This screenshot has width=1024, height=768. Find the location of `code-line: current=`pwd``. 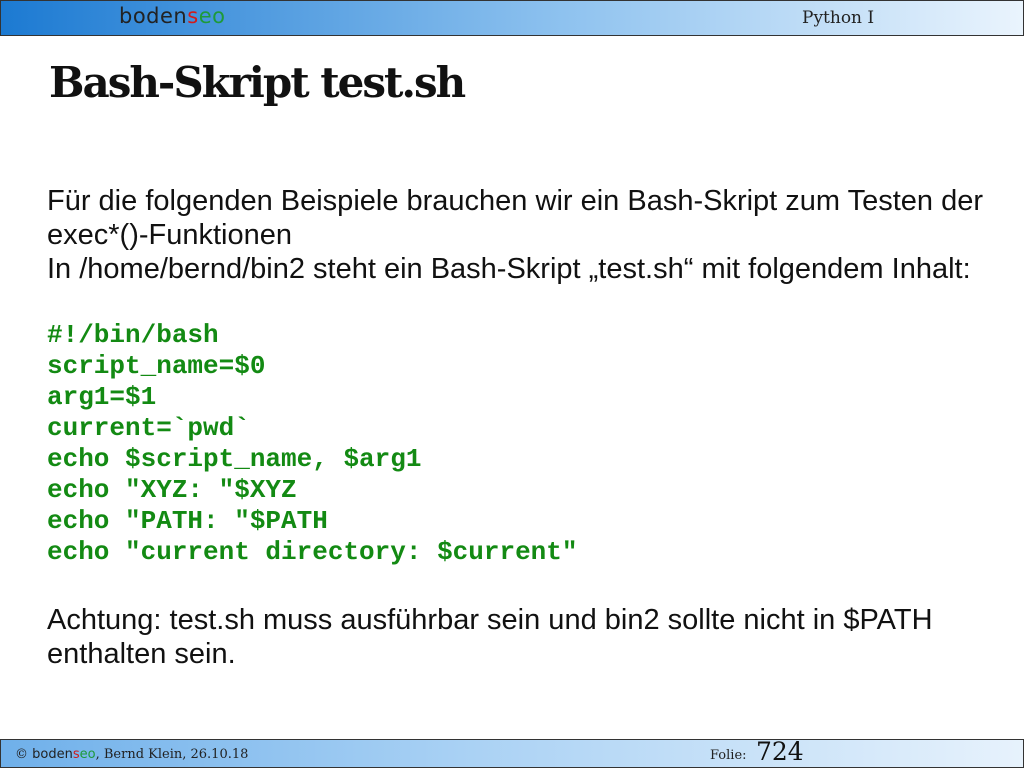

code-line: current=`pwd` is located at coordinates (148, 428).